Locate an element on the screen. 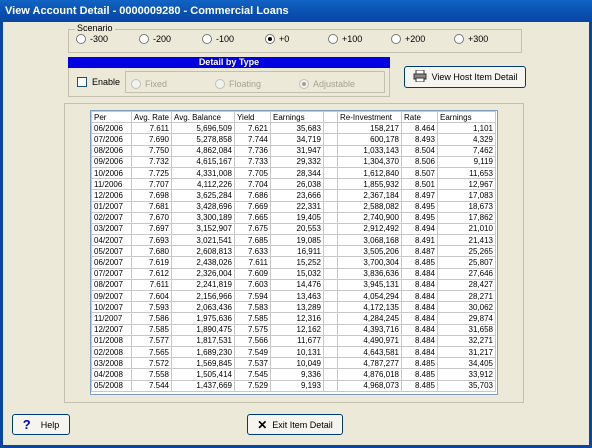 The height and width of the screenshot is (448, 592). question-icon: ? is located at coordinates (26, 424).